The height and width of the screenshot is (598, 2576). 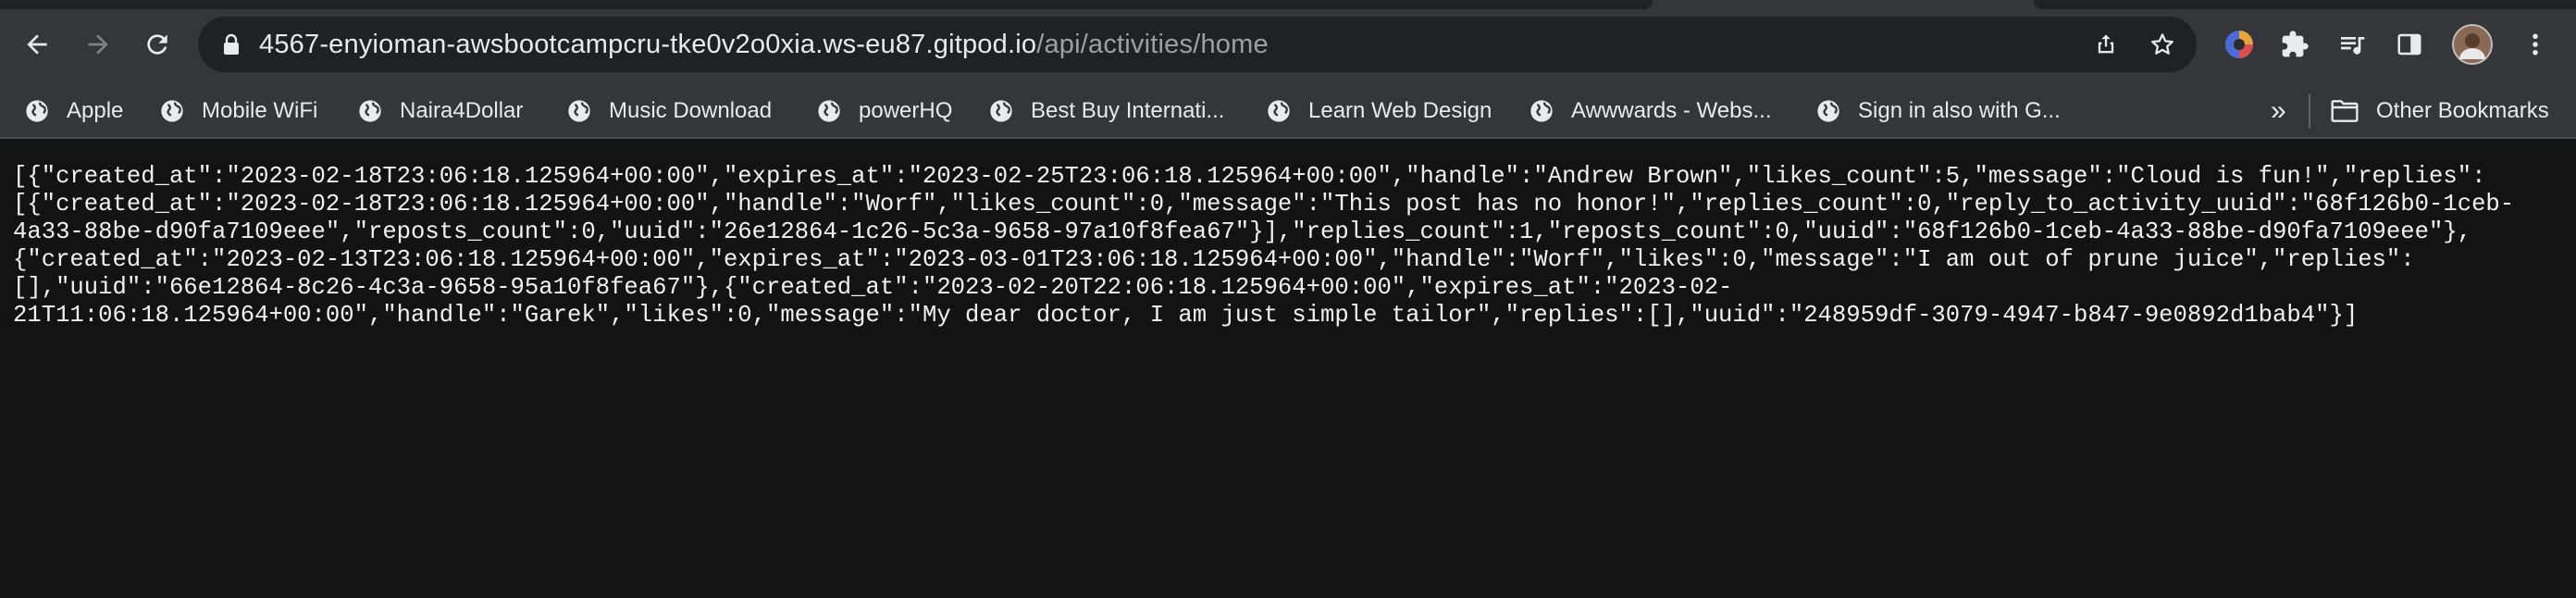 I want to click on media-control-button, so click(x=2352, y=44).